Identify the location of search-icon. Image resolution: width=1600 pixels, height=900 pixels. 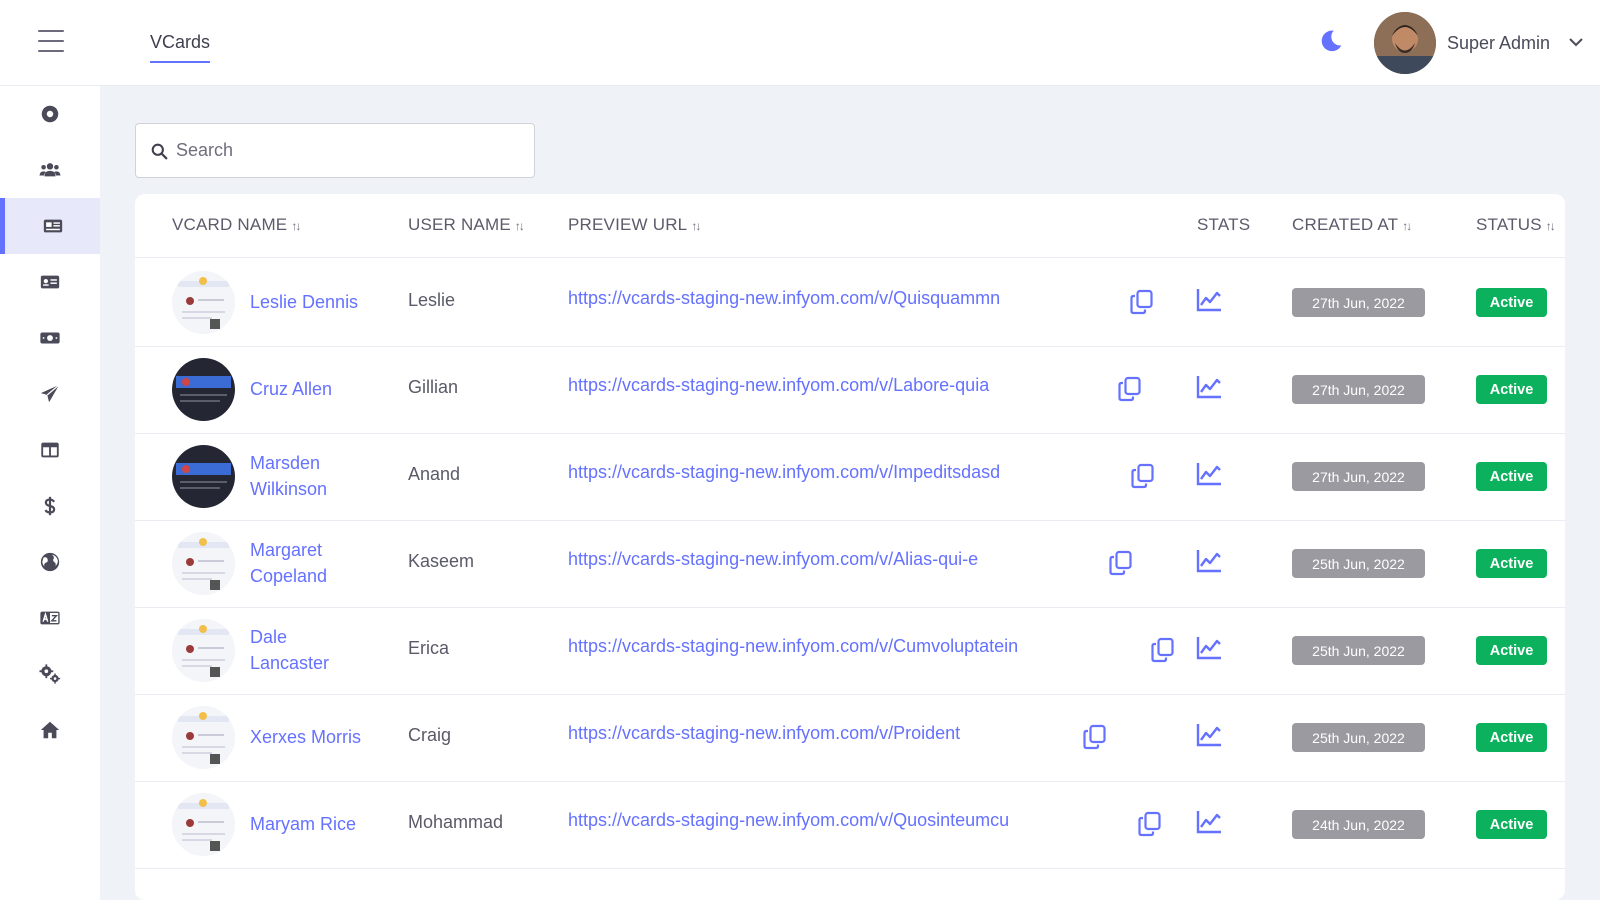
(159, 151).